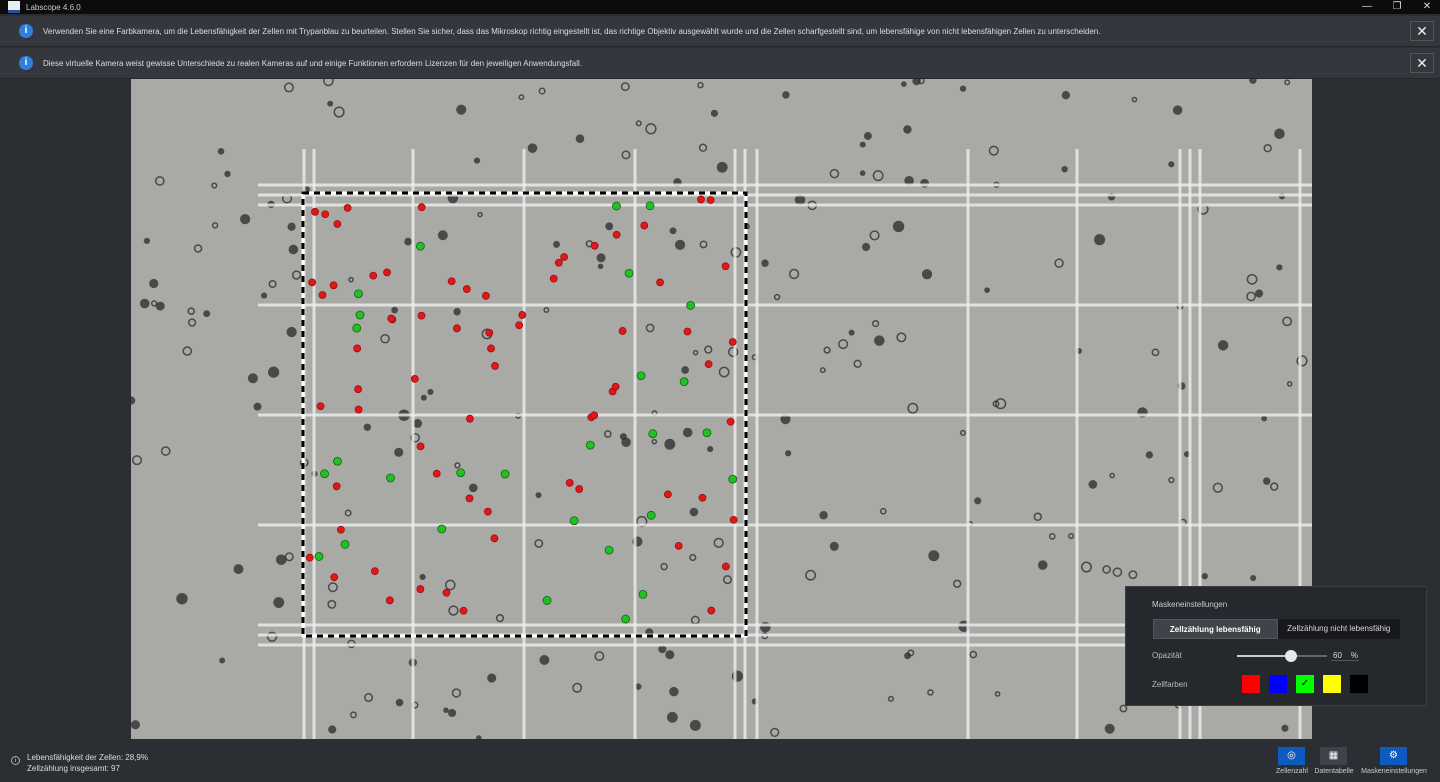  Describe the element at coordinates (1291, 656) in the screenshot. I see `slider-handle` at that location.